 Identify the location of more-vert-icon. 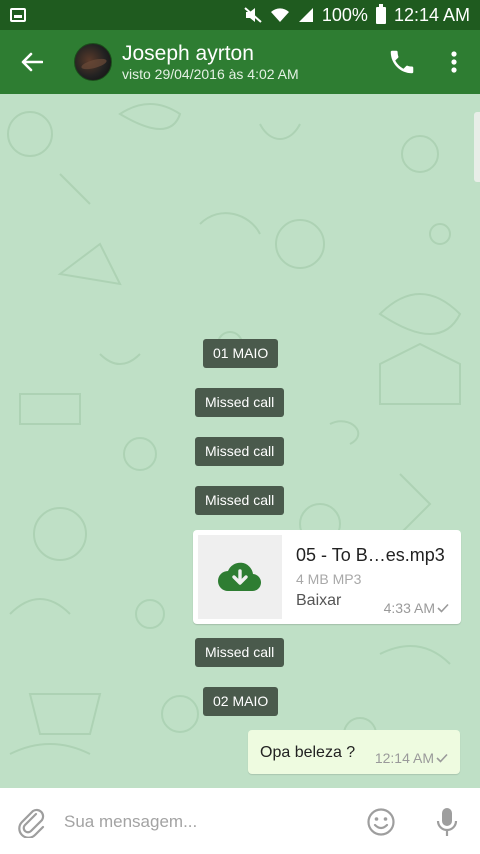
(454, 62).